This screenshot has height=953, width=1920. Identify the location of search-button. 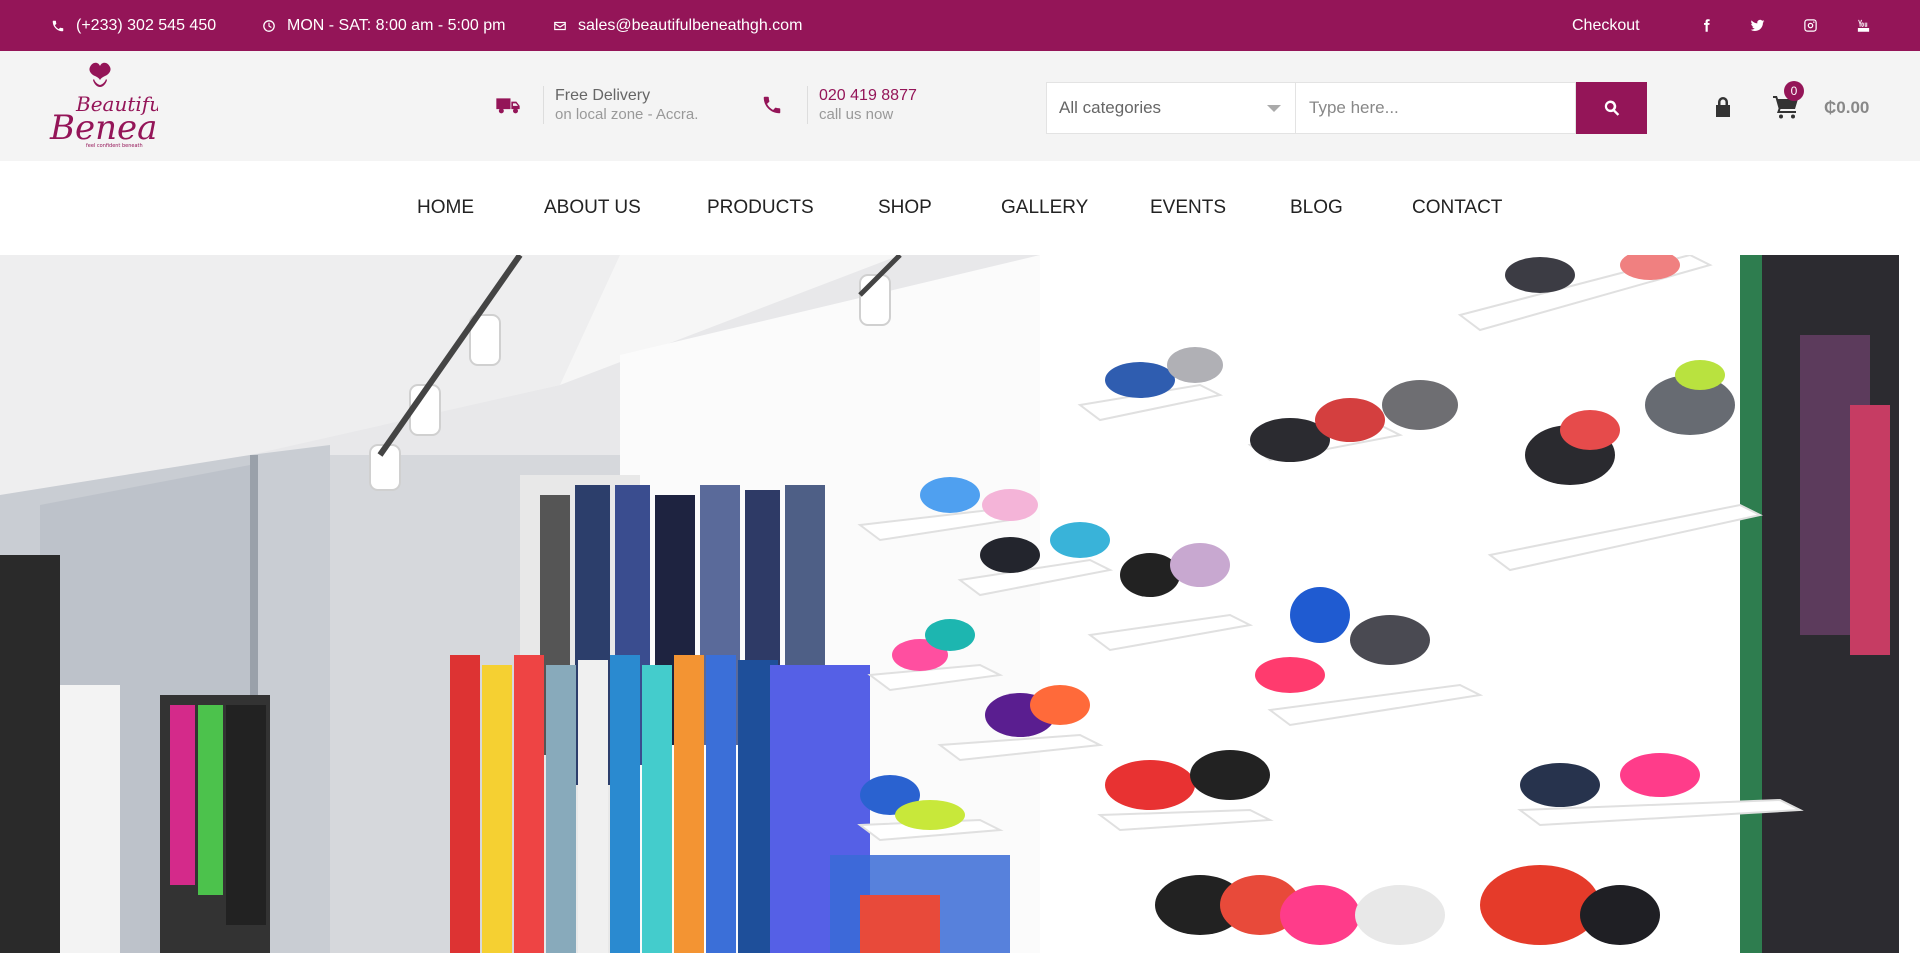
(1611, 108).